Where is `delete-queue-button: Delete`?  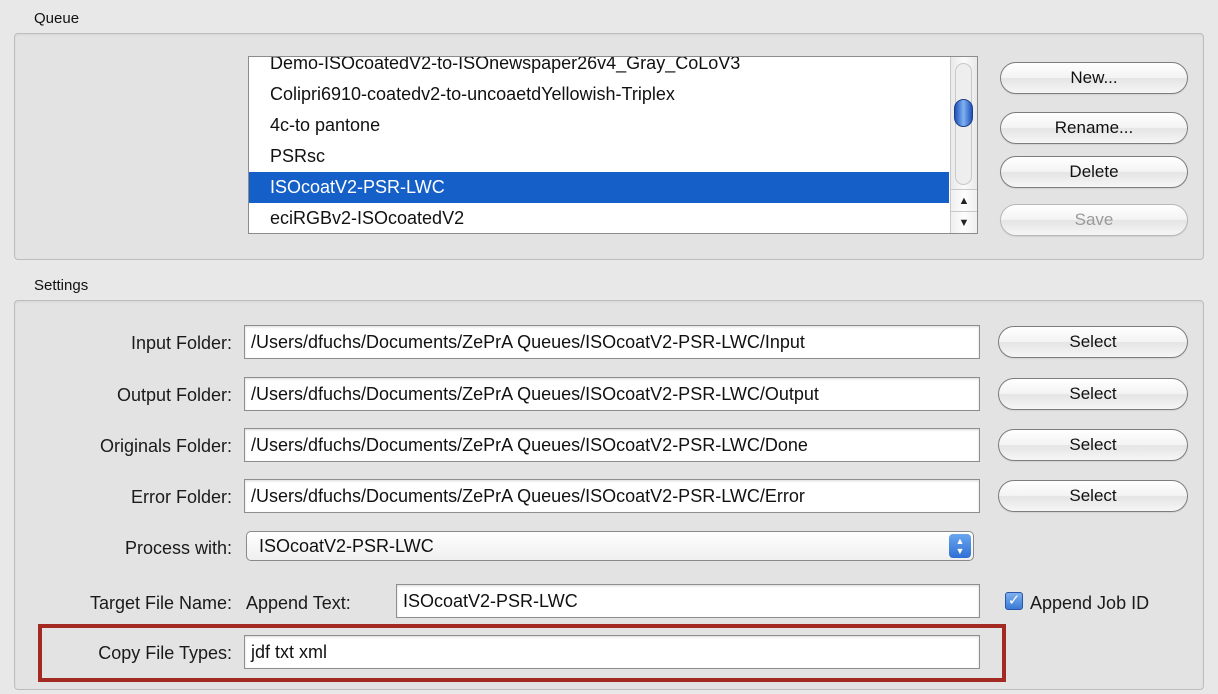 delete-queue-button: Delete is located at coordinates (1094, 172).